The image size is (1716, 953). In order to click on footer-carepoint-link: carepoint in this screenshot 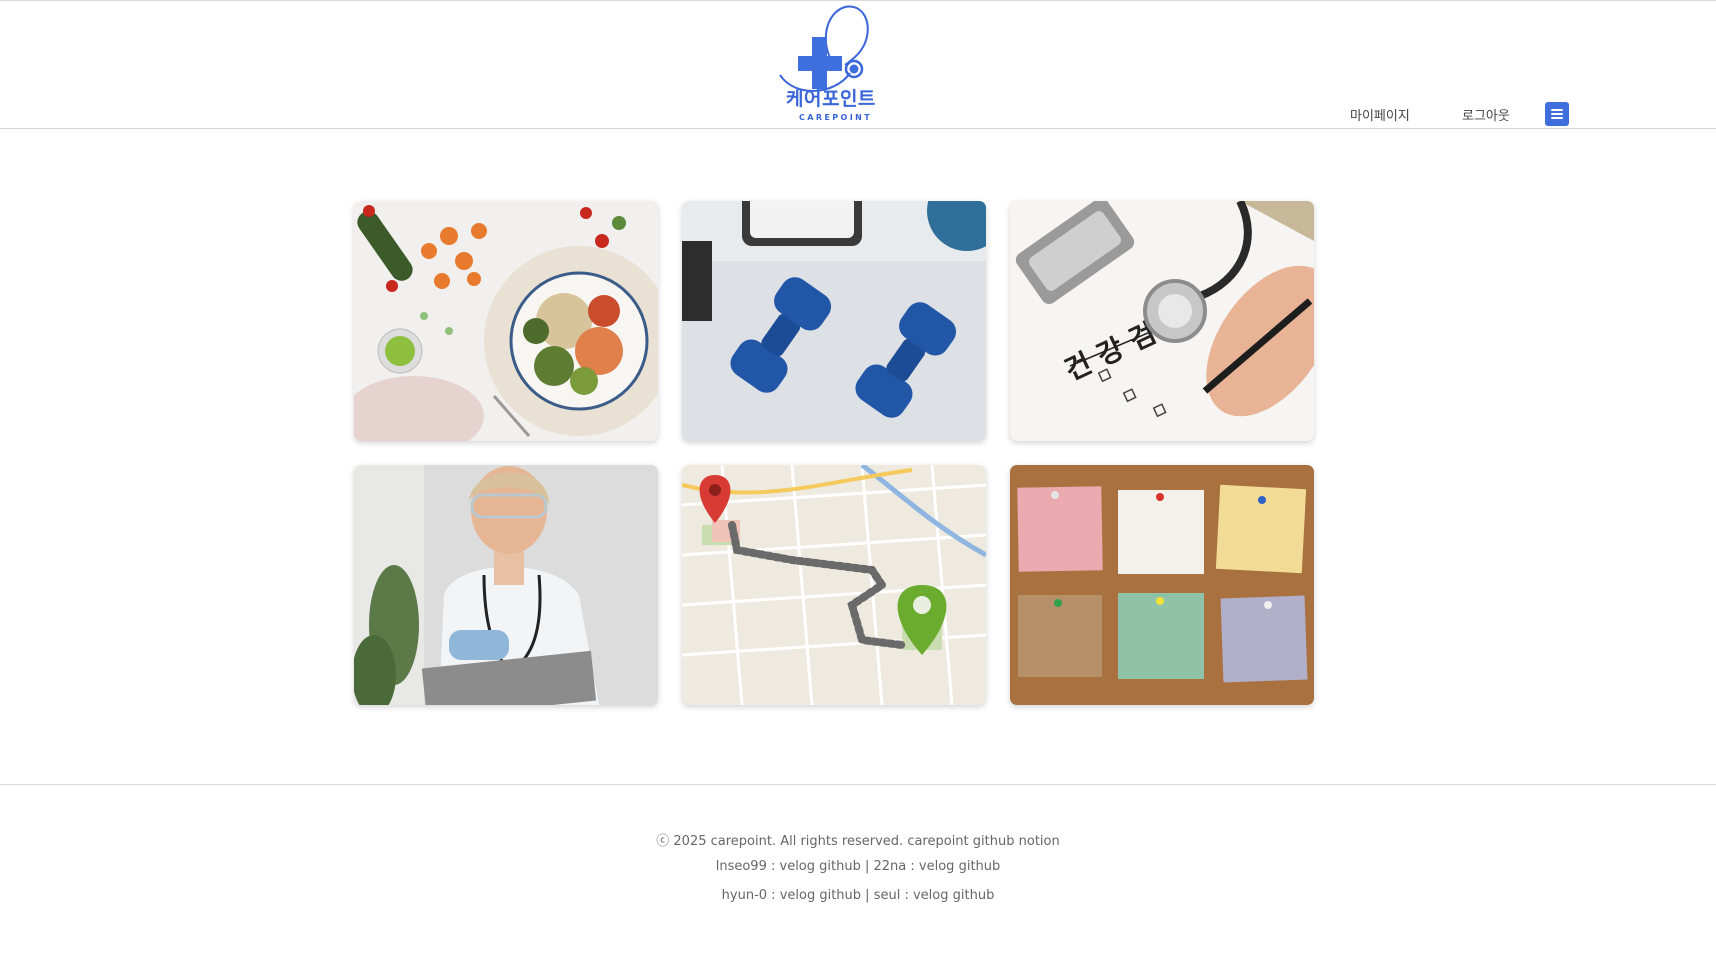, I will do `click(937, 841)`.